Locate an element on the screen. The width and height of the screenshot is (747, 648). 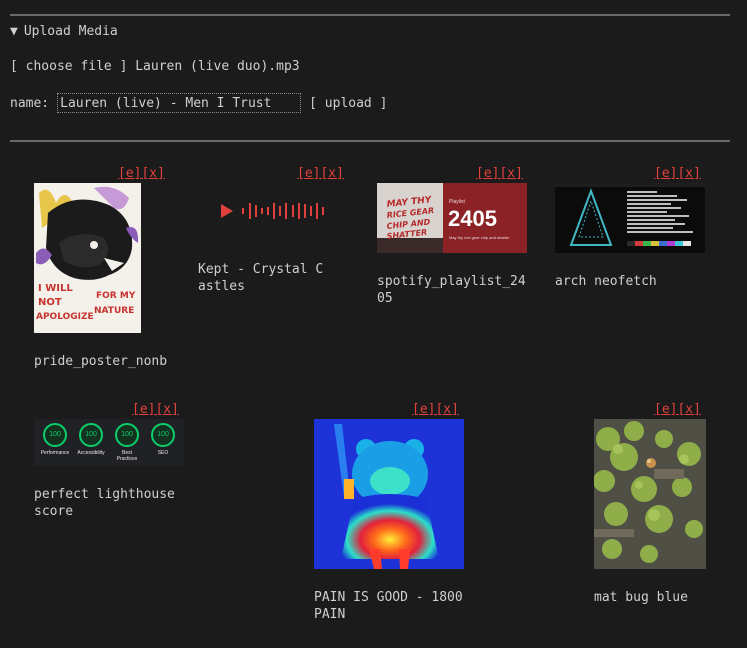
name-row: name: [ upload ] is located at coordinates (198, 103).